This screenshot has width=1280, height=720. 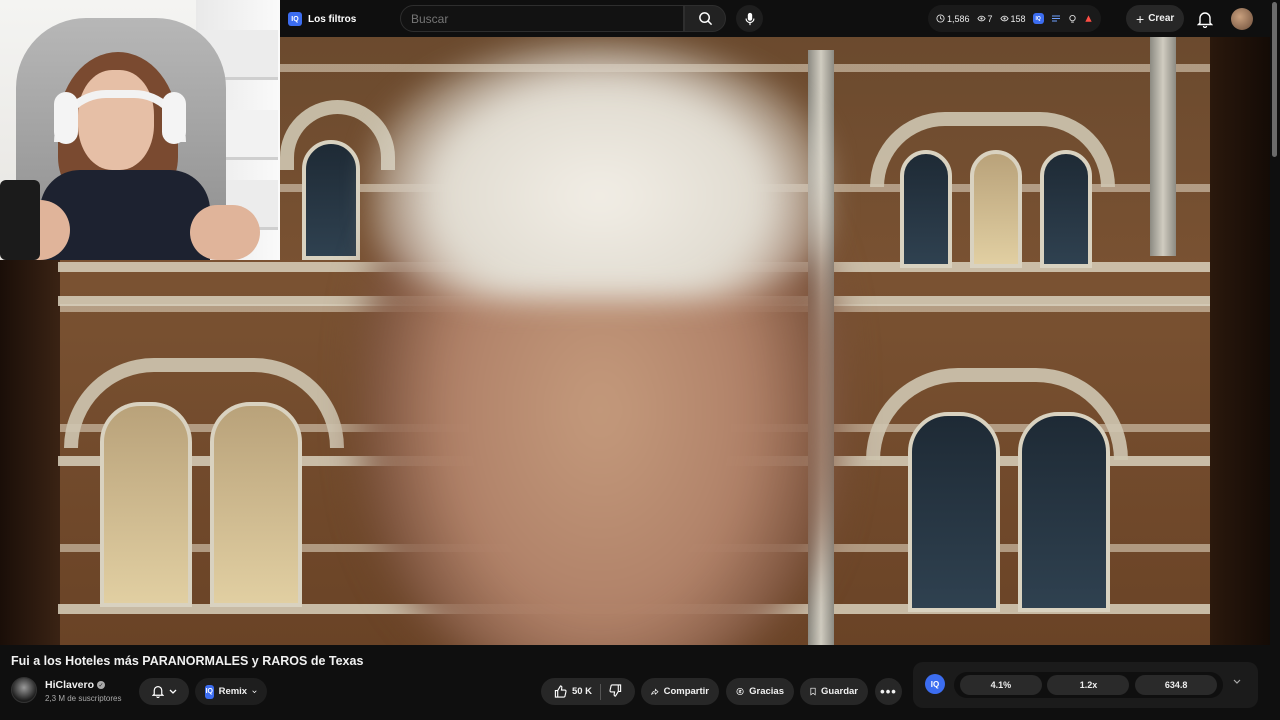 I want to click on scrollbar-thumb, so click(x=1274, y=79).